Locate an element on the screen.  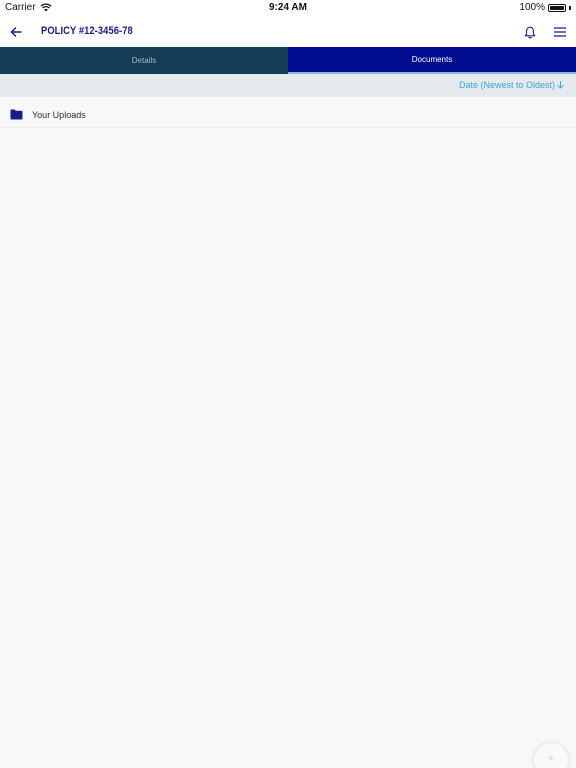
bell-icon is located at coordinates (530, 32).